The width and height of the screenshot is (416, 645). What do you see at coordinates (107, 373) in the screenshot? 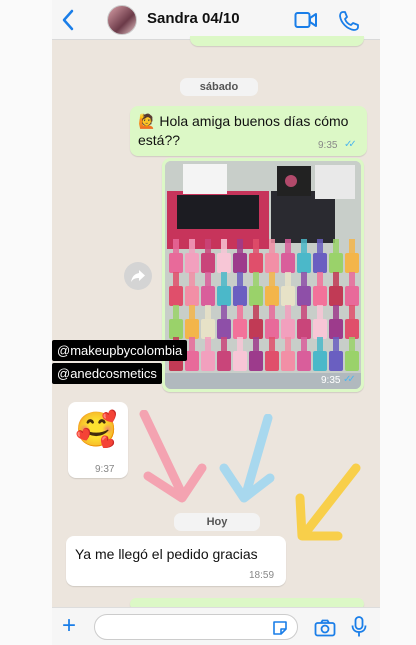
I see `mention-tag: @anedcosmetics` at bounding box center [107, 373].